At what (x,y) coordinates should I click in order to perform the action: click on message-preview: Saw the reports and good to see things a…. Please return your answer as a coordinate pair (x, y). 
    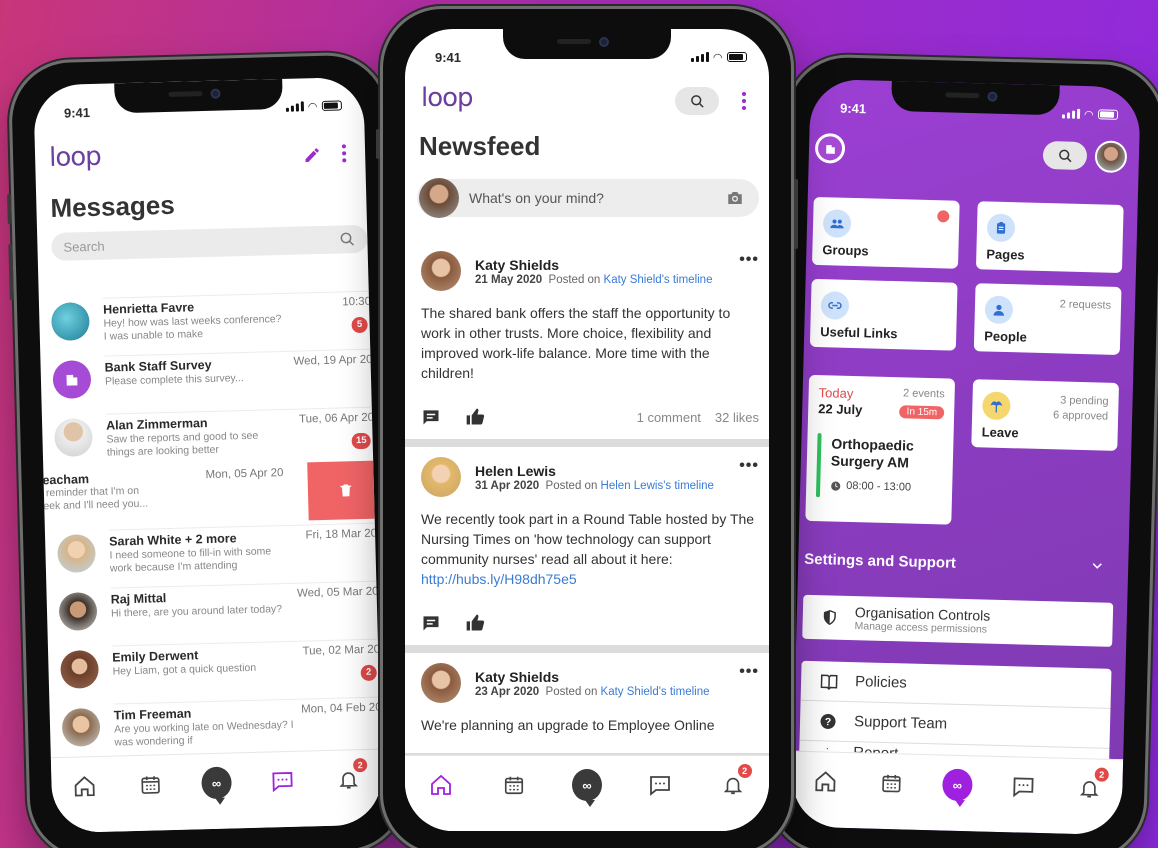
    Looking at the image, I should click on (182, 444).